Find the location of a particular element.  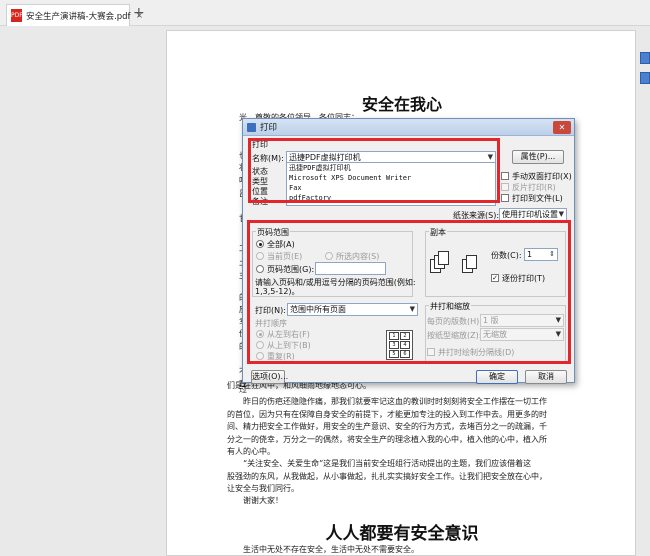

order-cell: 6 is located at coordinates (405, 354).